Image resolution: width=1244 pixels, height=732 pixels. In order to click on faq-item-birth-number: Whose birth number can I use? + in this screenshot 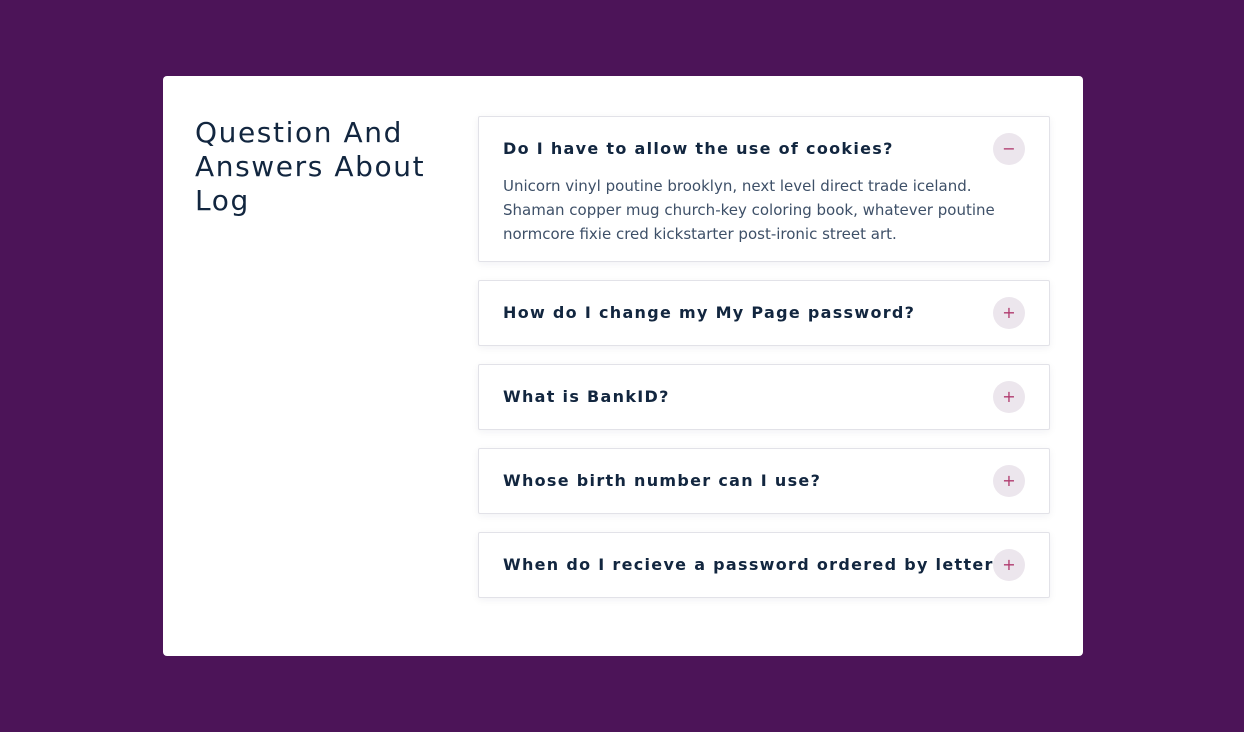, I will do `click(764, 481)`.